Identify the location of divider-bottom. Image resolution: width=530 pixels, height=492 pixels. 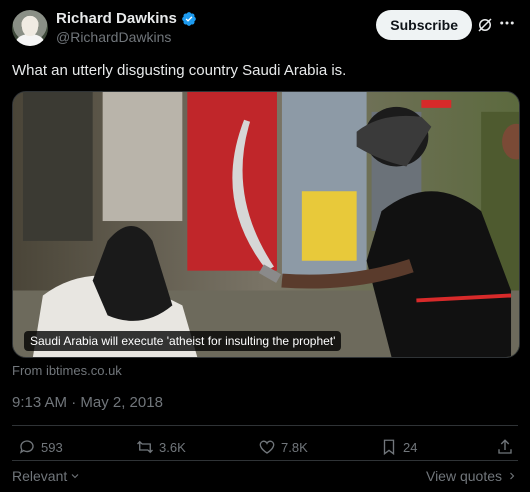
(265, 460).